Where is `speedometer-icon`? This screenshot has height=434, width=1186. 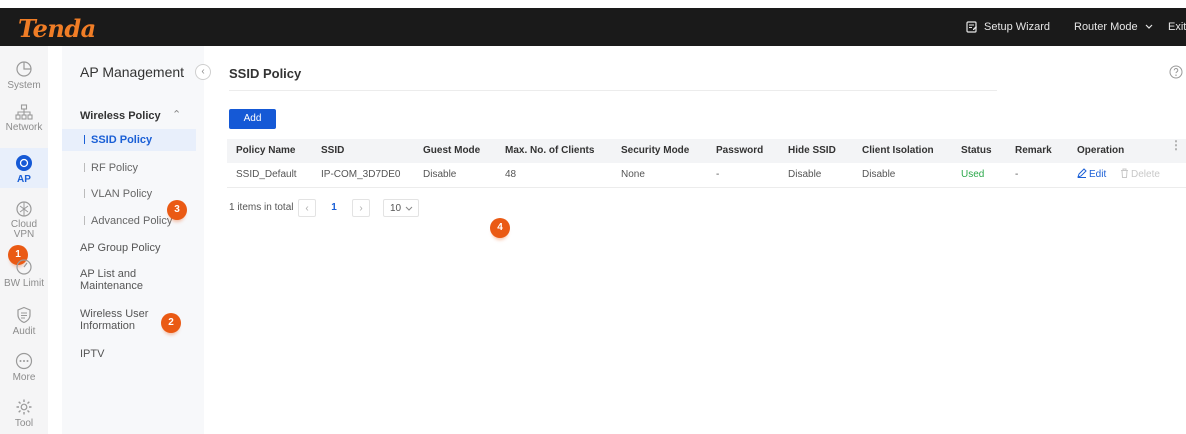
speedometer-icon is located at coordinates (24, 267).